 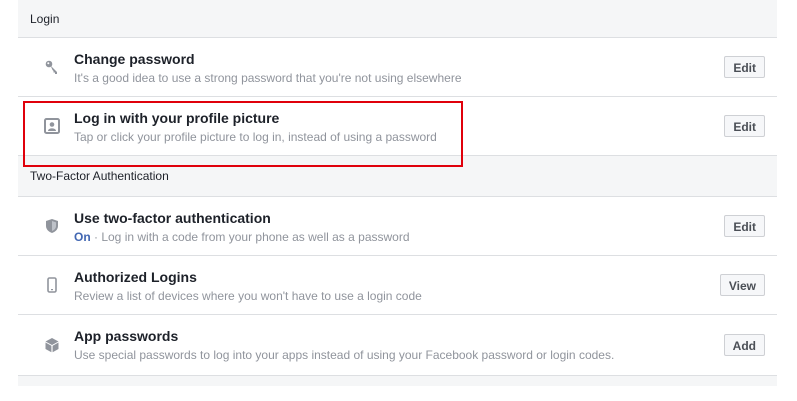 What do you see at coordinates (742, 285) in the screenshot?
I see `view-authorized-logins-button: View` at bounding box center [742, 285].